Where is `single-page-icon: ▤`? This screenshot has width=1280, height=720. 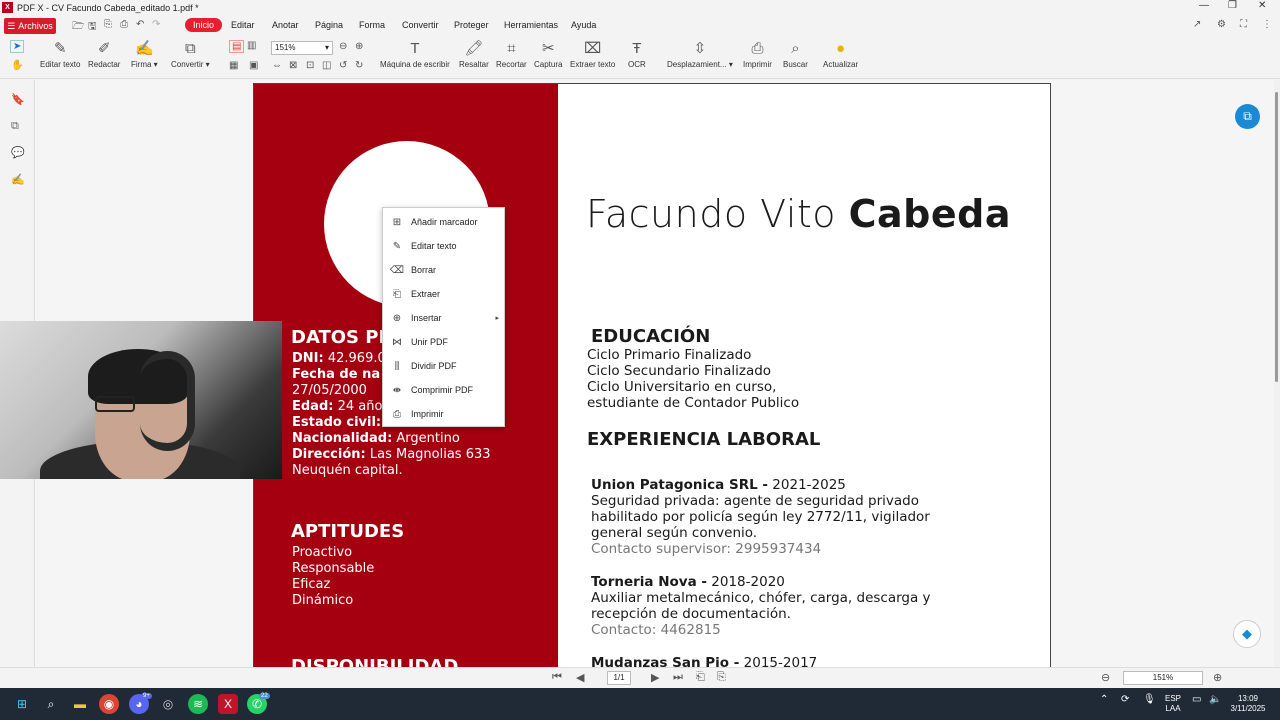 single-page-icon: ▤ is located at coordinates (237, 46).